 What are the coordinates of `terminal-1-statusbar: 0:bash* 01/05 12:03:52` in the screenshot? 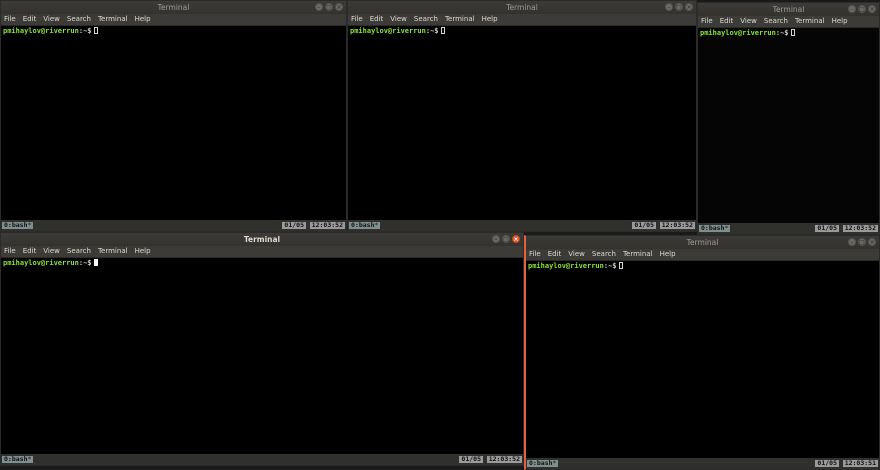 It's located at (173, 225).